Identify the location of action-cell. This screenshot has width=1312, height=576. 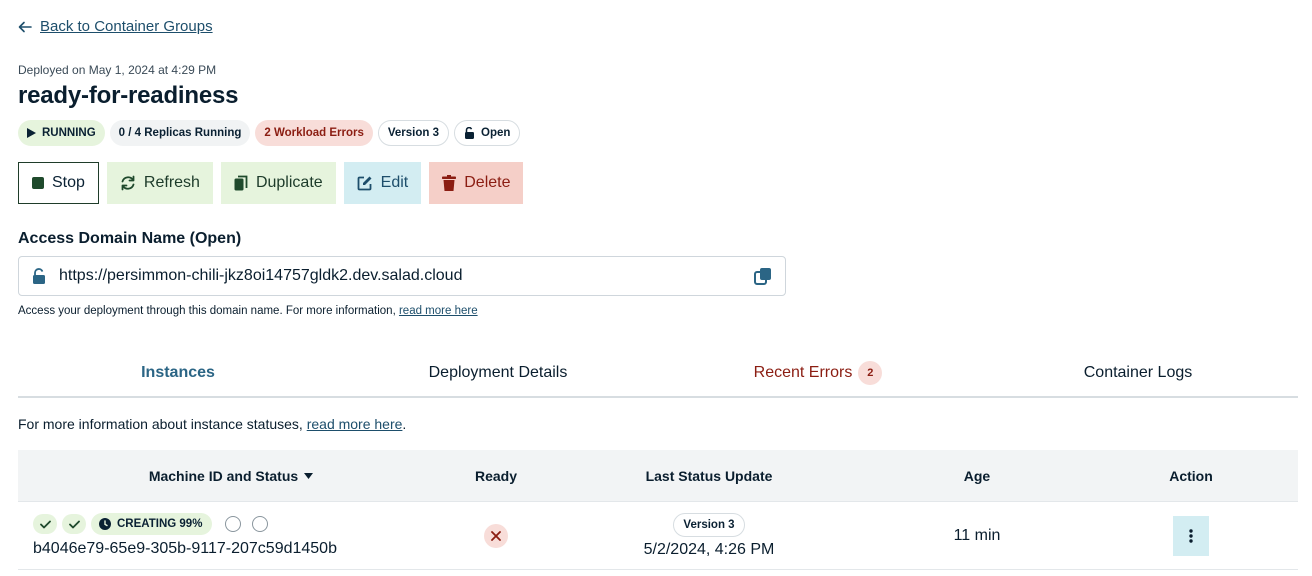
(1191, 535).